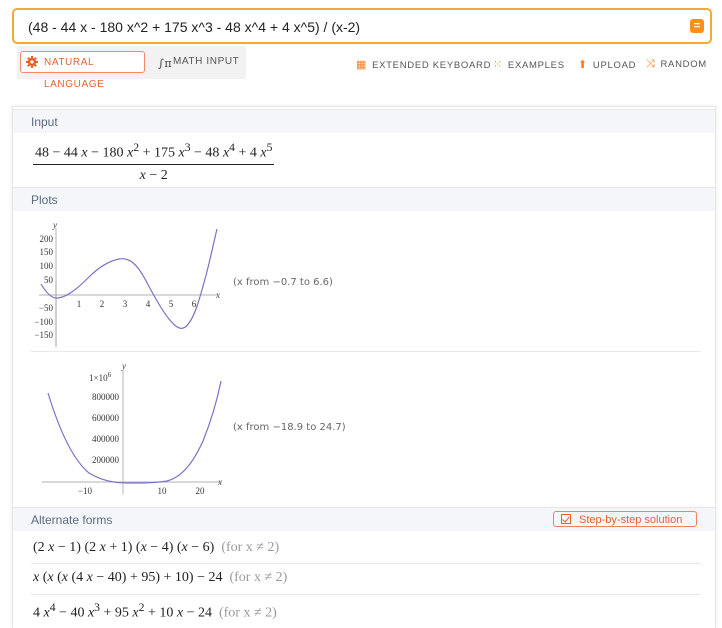 This screenshot has width=722, height=628. What do you see at coordinates (123, 366) in the screenshot?
I see `plot2-ylabel: y` at bounding box center [123, 366].